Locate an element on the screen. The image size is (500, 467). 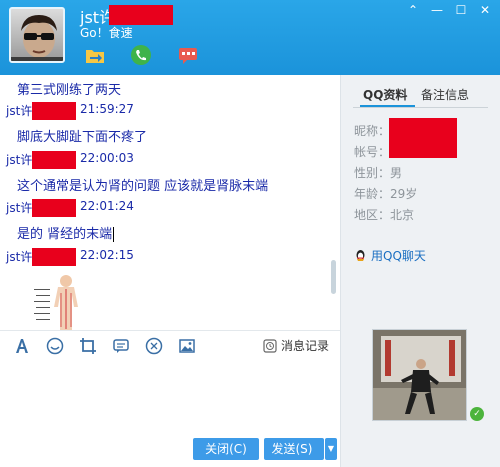
nickname-label: 昵称： is located at coordinates (372, 131).